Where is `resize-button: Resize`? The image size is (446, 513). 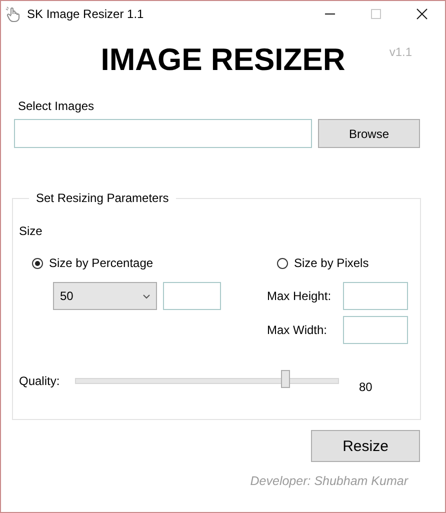
resize-button: Resize is located at coordinates (365, 446).